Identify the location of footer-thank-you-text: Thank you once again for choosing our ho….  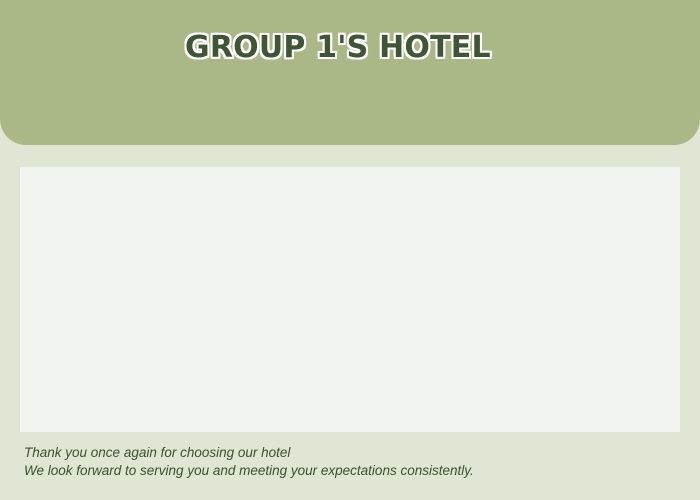
(157, 452).